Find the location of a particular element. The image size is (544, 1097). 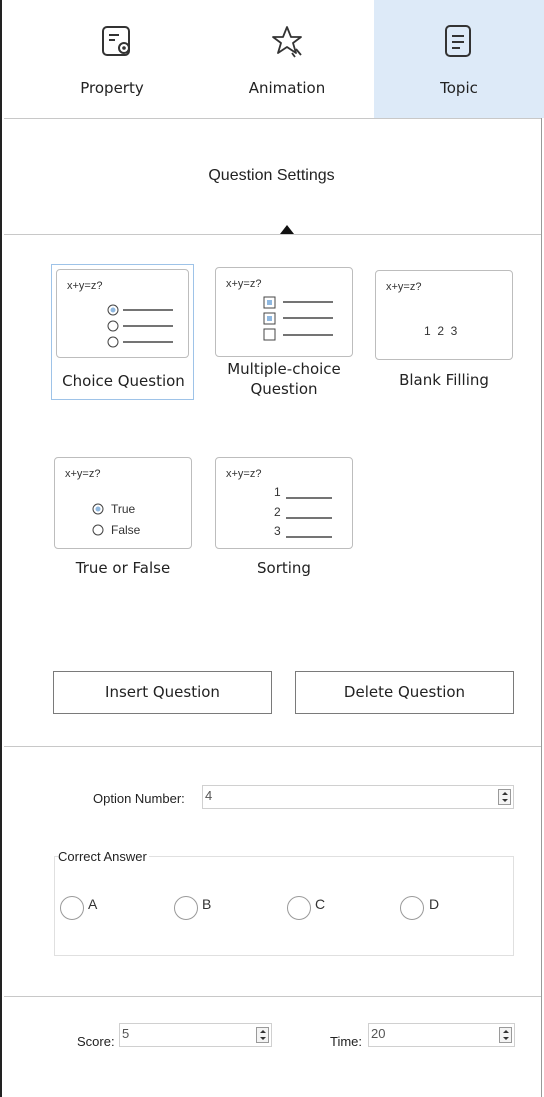

document-icon is located at coordinates (458, 41).